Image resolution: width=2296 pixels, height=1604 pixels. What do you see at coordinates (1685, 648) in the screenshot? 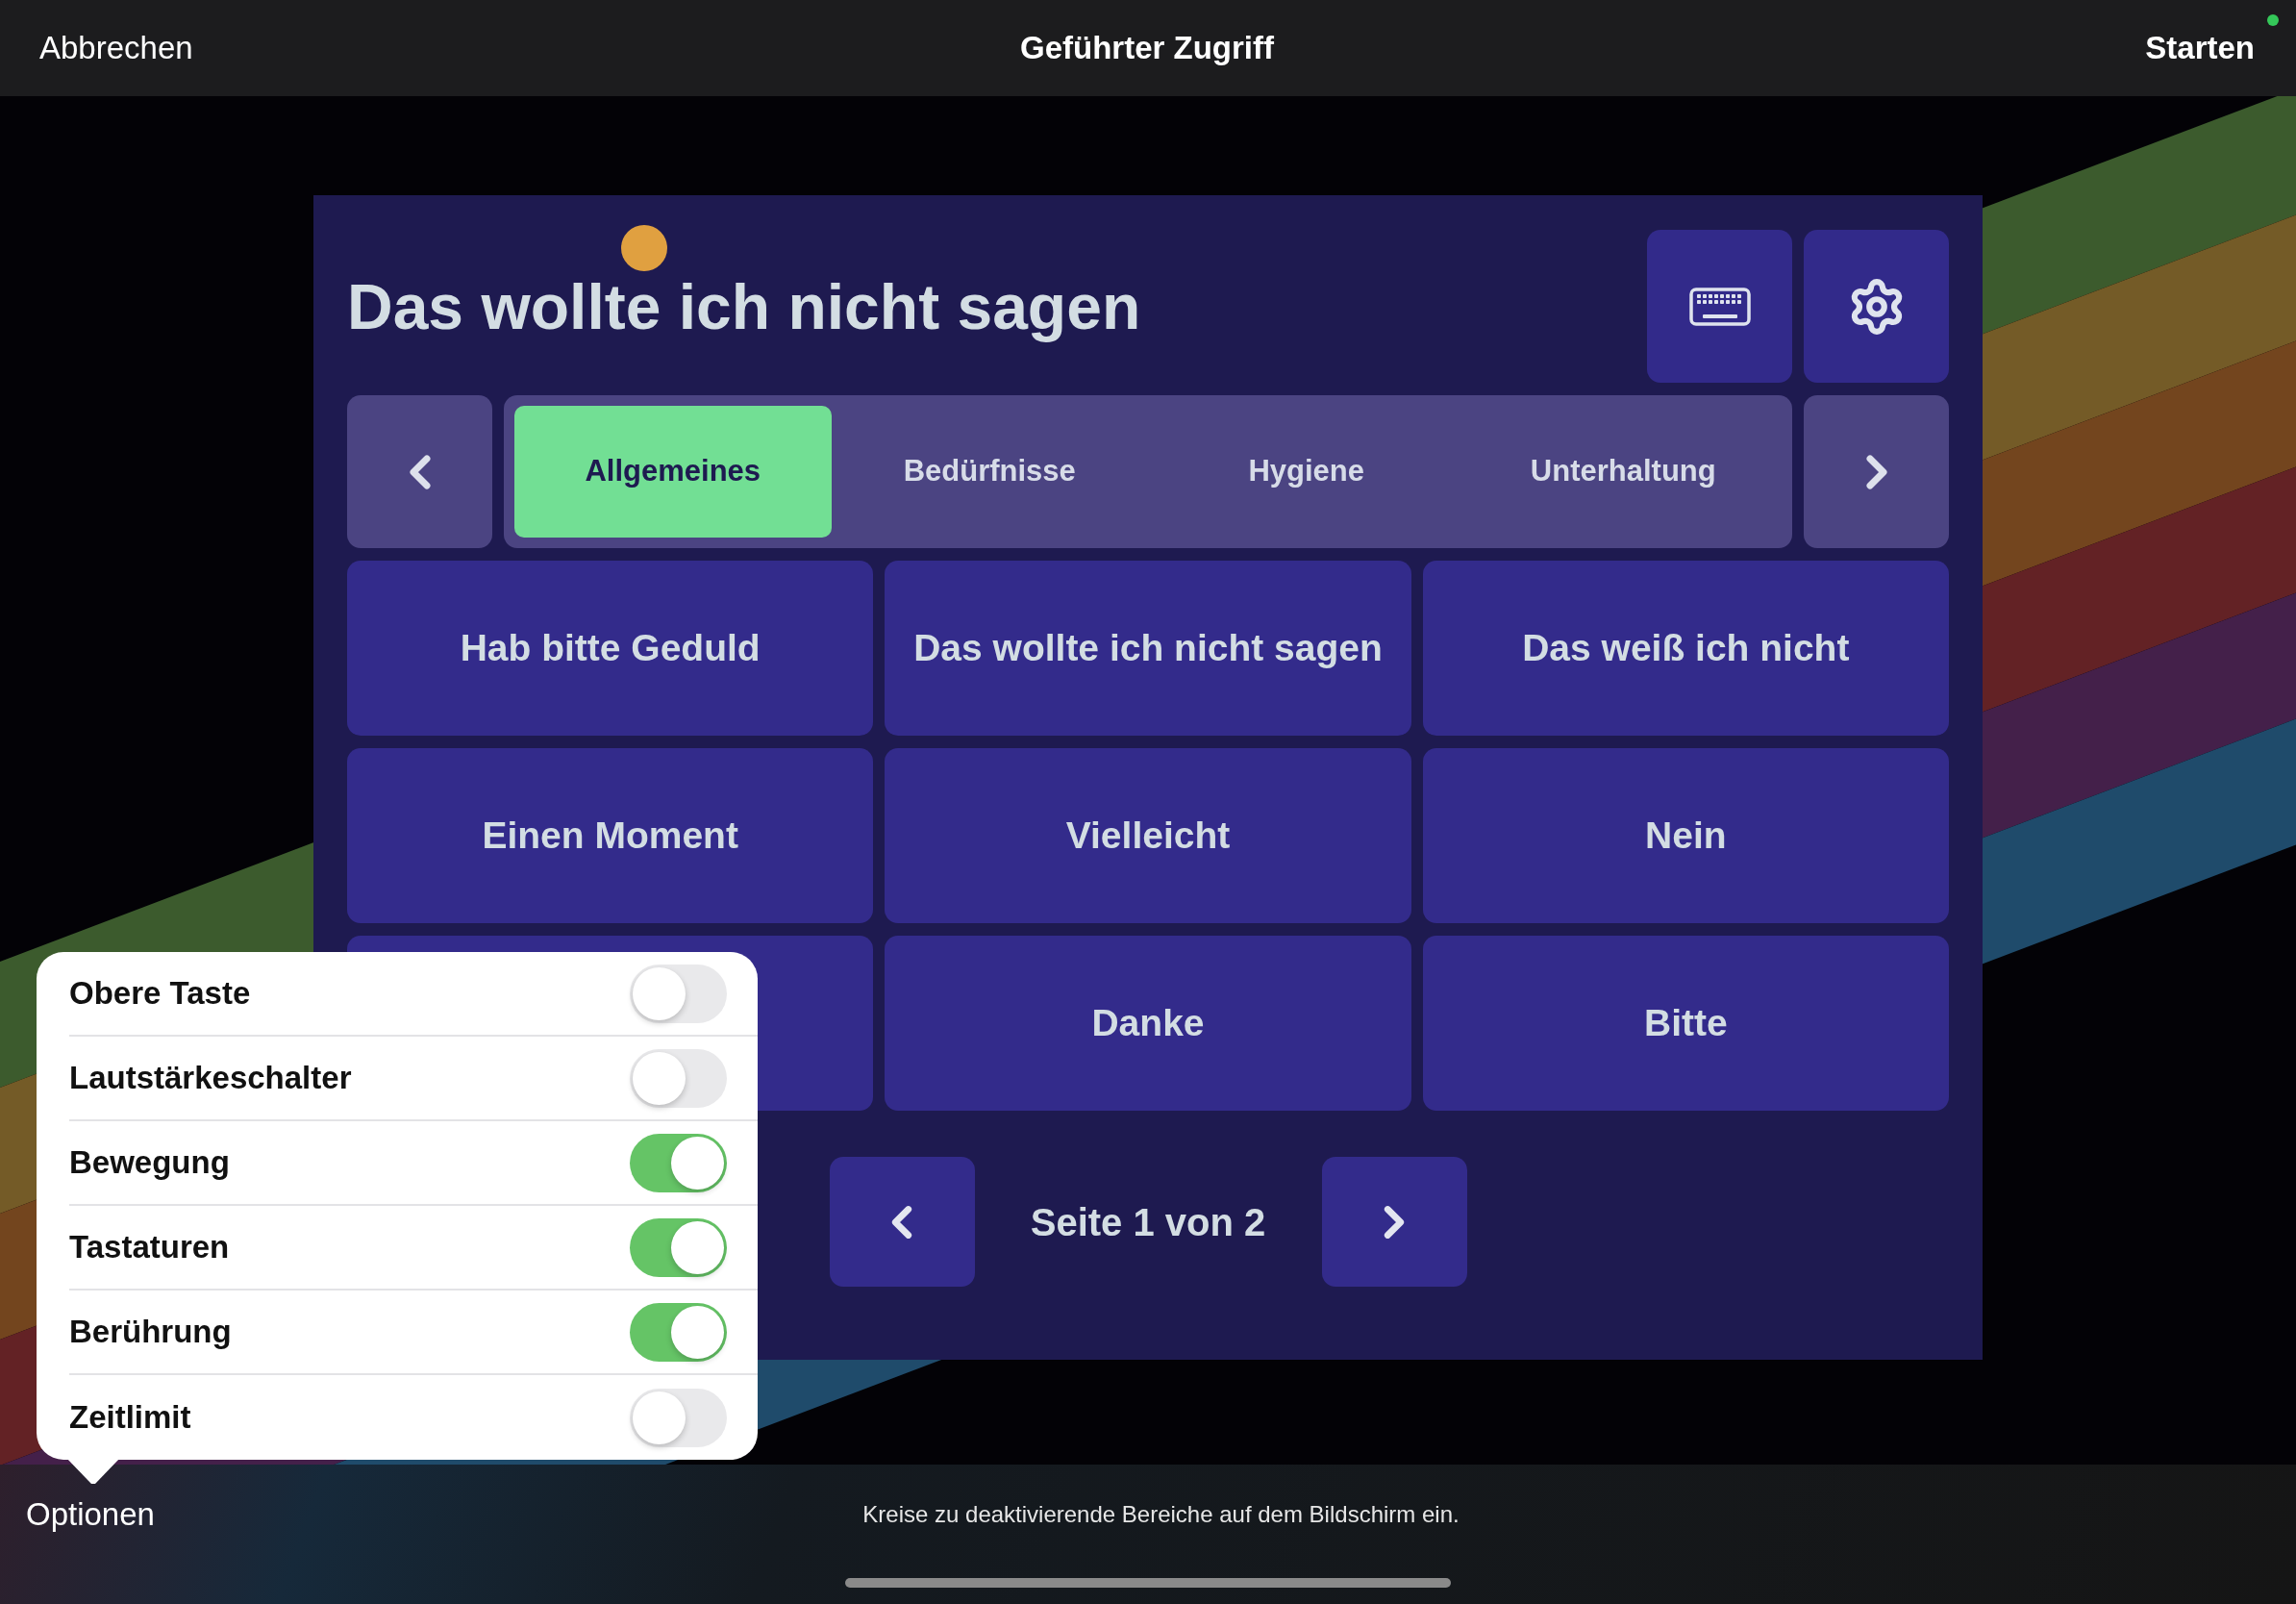
I see `phrase-button: Das weiß ich nicht` at bounding box center [1685, 648].